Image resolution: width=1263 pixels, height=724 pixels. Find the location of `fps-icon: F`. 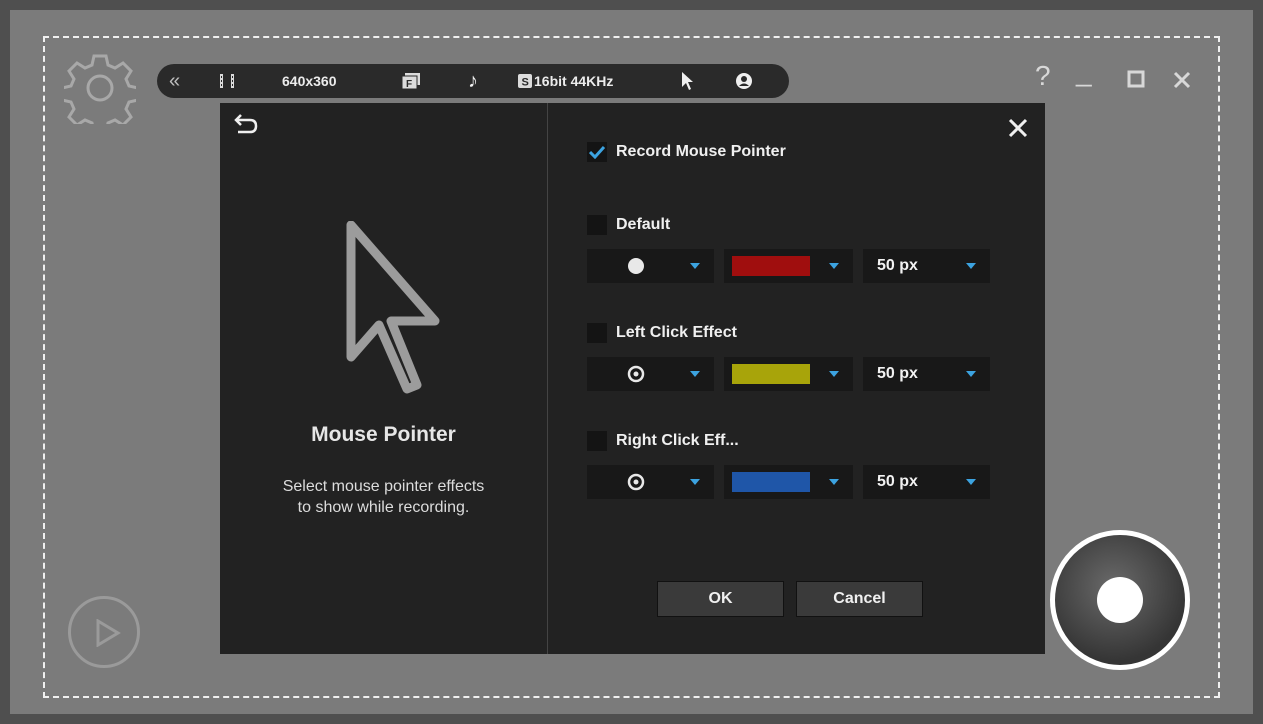

fps-icon: F is located at coordinates (411, 81).